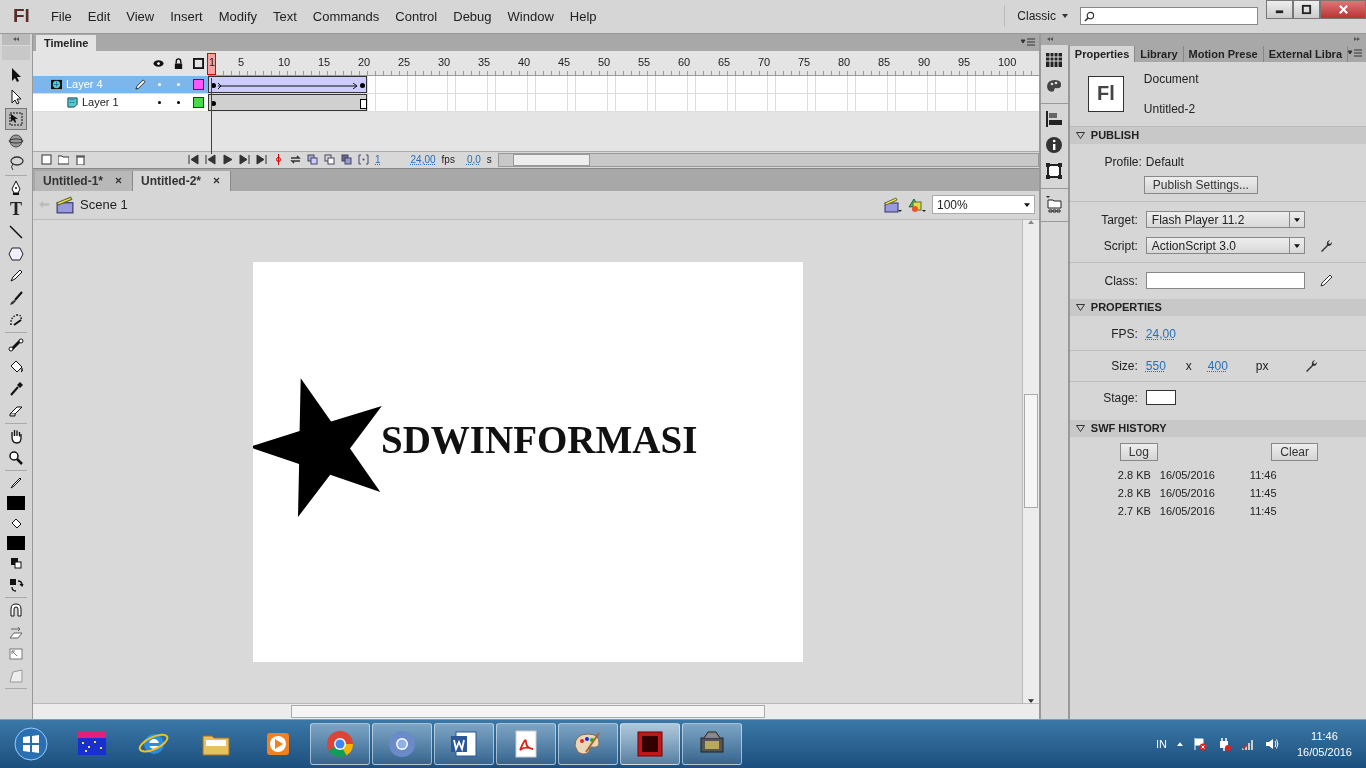 The width and height of the screenshot is (1366, 768). I want to click on info-icon, so click(1054, 144).